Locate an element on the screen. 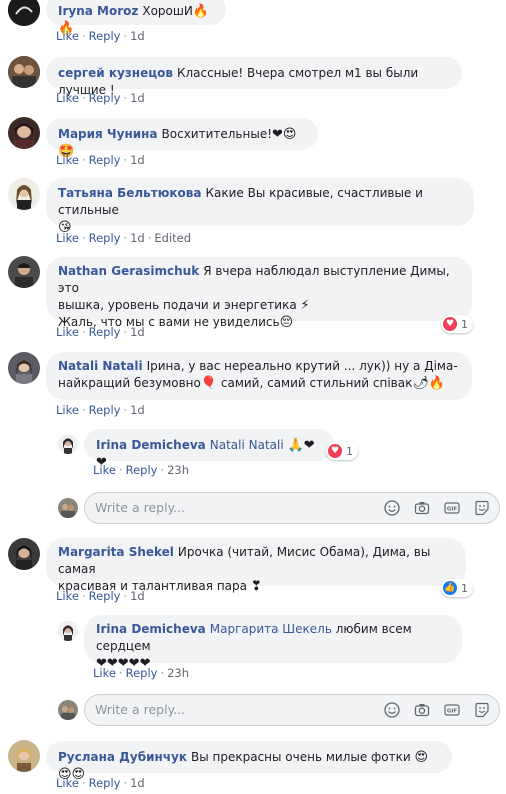  comment-author: Руслана Дубинчук is located at coordinates (122, 757).